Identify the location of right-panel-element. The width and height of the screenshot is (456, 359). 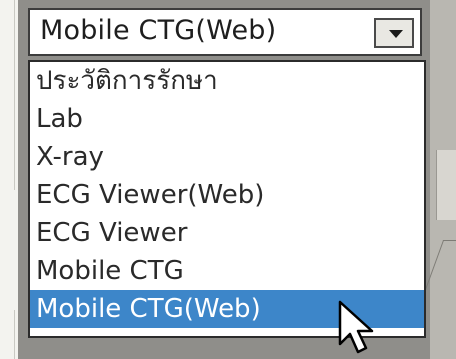
(446, 185).